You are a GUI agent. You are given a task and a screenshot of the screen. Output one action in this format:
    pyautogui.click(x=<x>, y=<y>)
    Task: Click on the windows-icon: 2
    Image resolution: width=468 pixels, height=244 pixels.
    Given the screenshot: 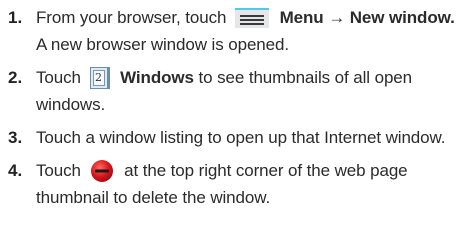 What is the action you would take?
    pyautogui.click(x=99, y=77)
    